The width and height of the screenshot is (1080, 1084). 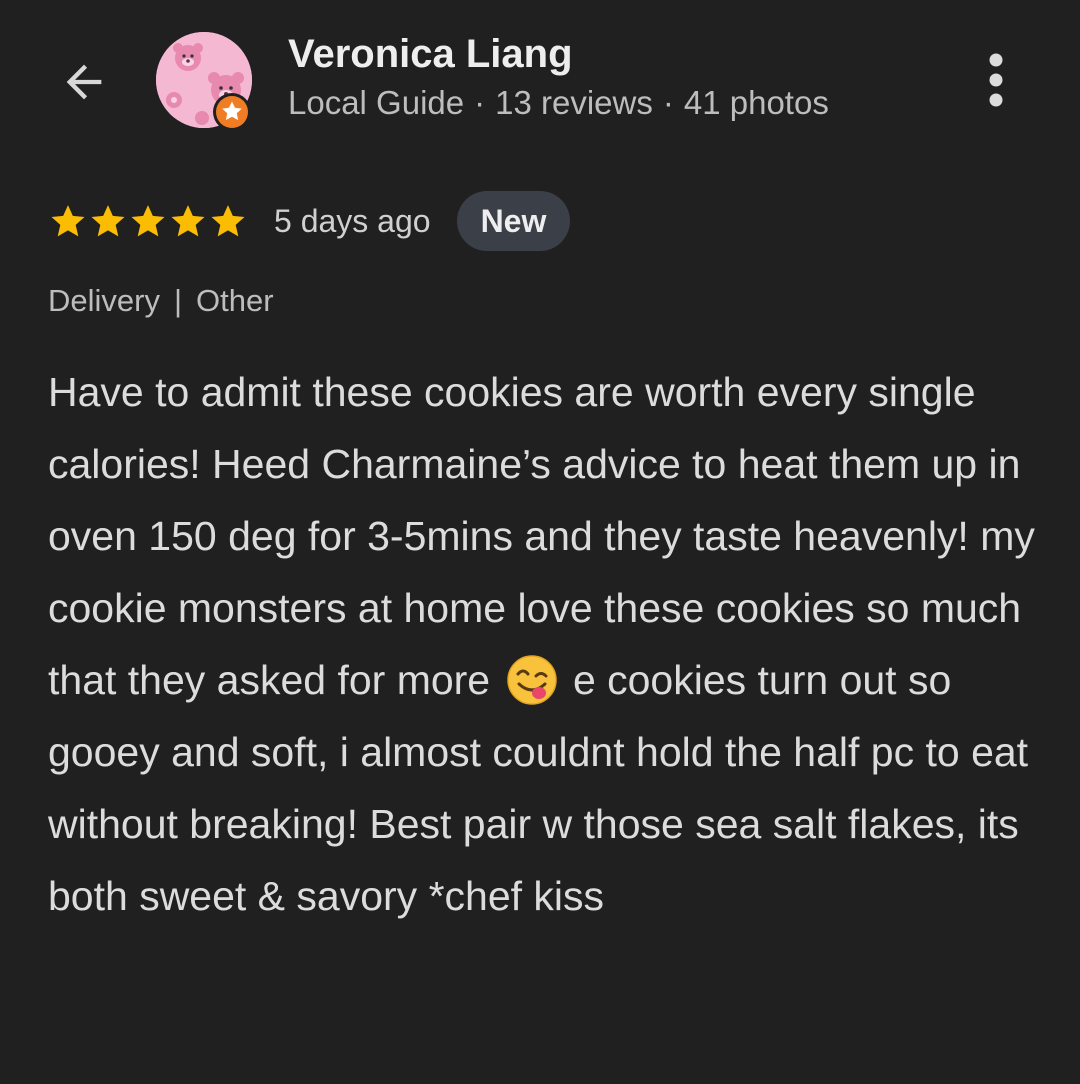 What do you see at coordinates (232, 112) in the screenshot?
I see `local-guide-badge-icon` at bounding box center [232, 112].